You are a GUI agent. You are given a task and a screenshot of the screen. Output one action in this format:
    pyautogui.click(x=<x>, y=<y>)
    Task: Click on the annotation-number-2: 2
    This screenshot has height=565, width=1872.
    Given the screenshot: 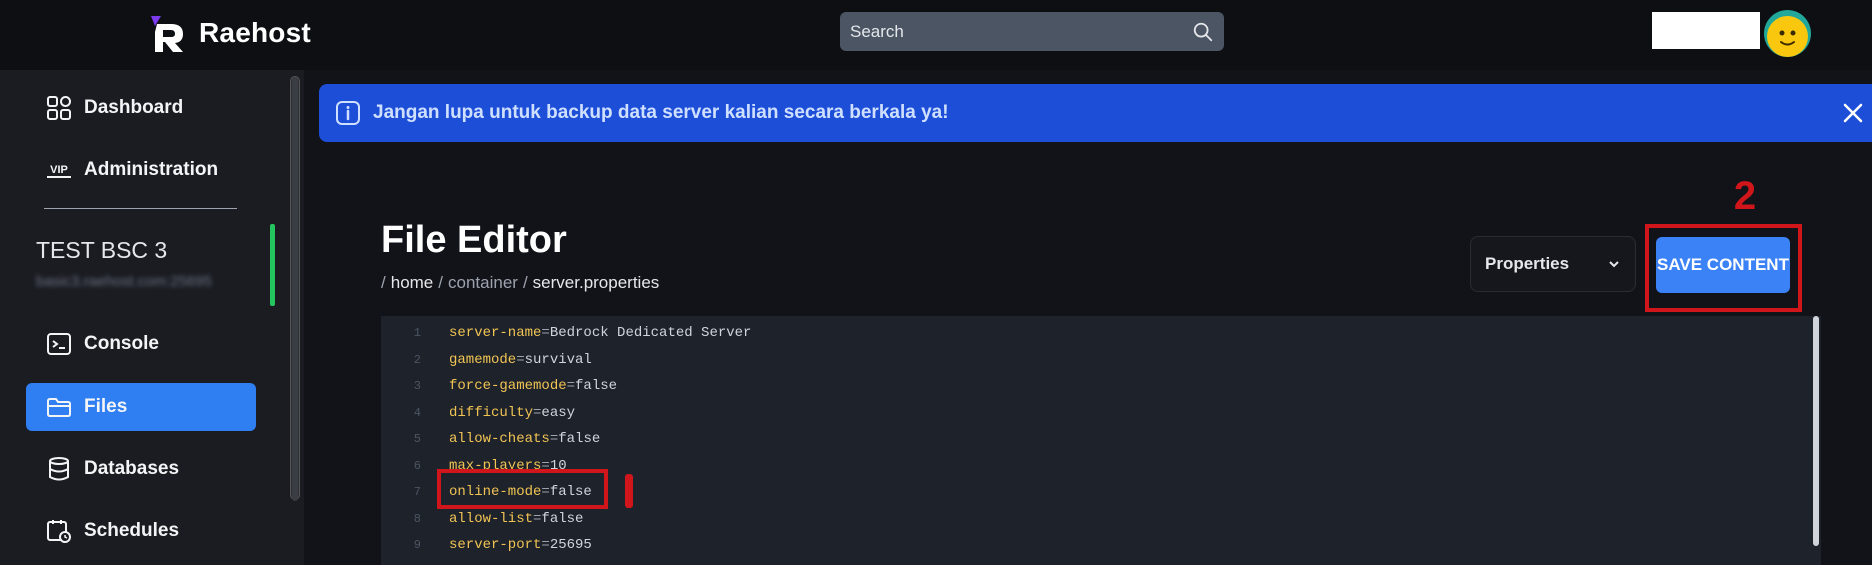 What is the action you would take?
    pyautogui.click(x=1745, y=195)
    